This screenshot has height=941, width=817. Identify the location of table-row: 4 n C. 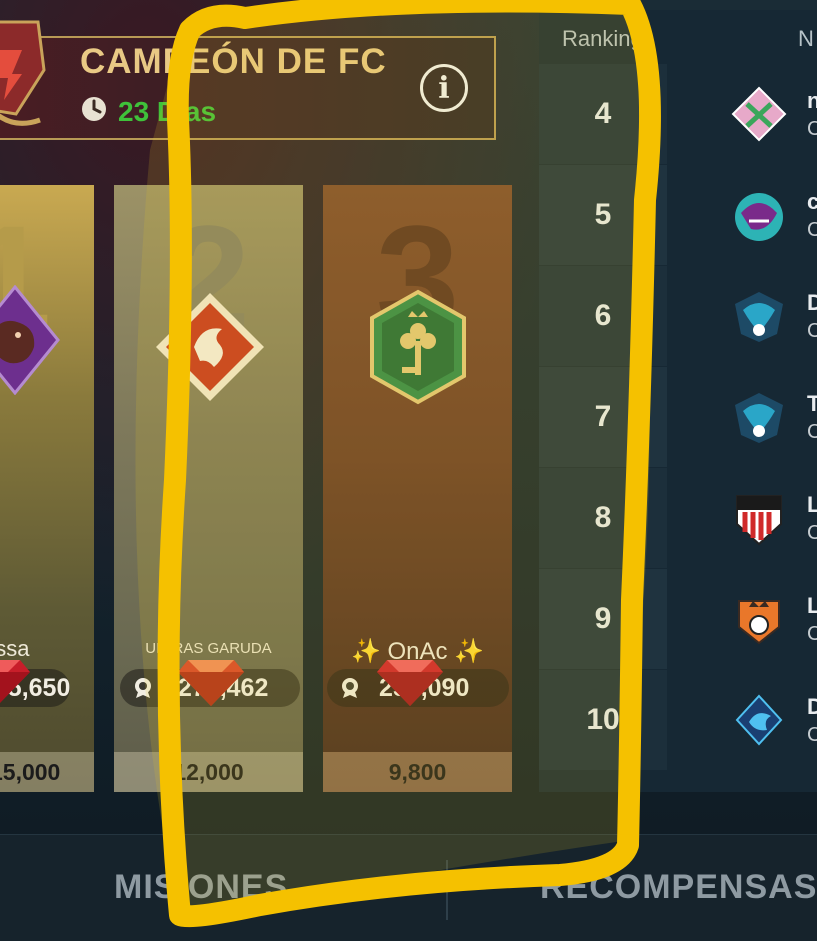
(678, 114).